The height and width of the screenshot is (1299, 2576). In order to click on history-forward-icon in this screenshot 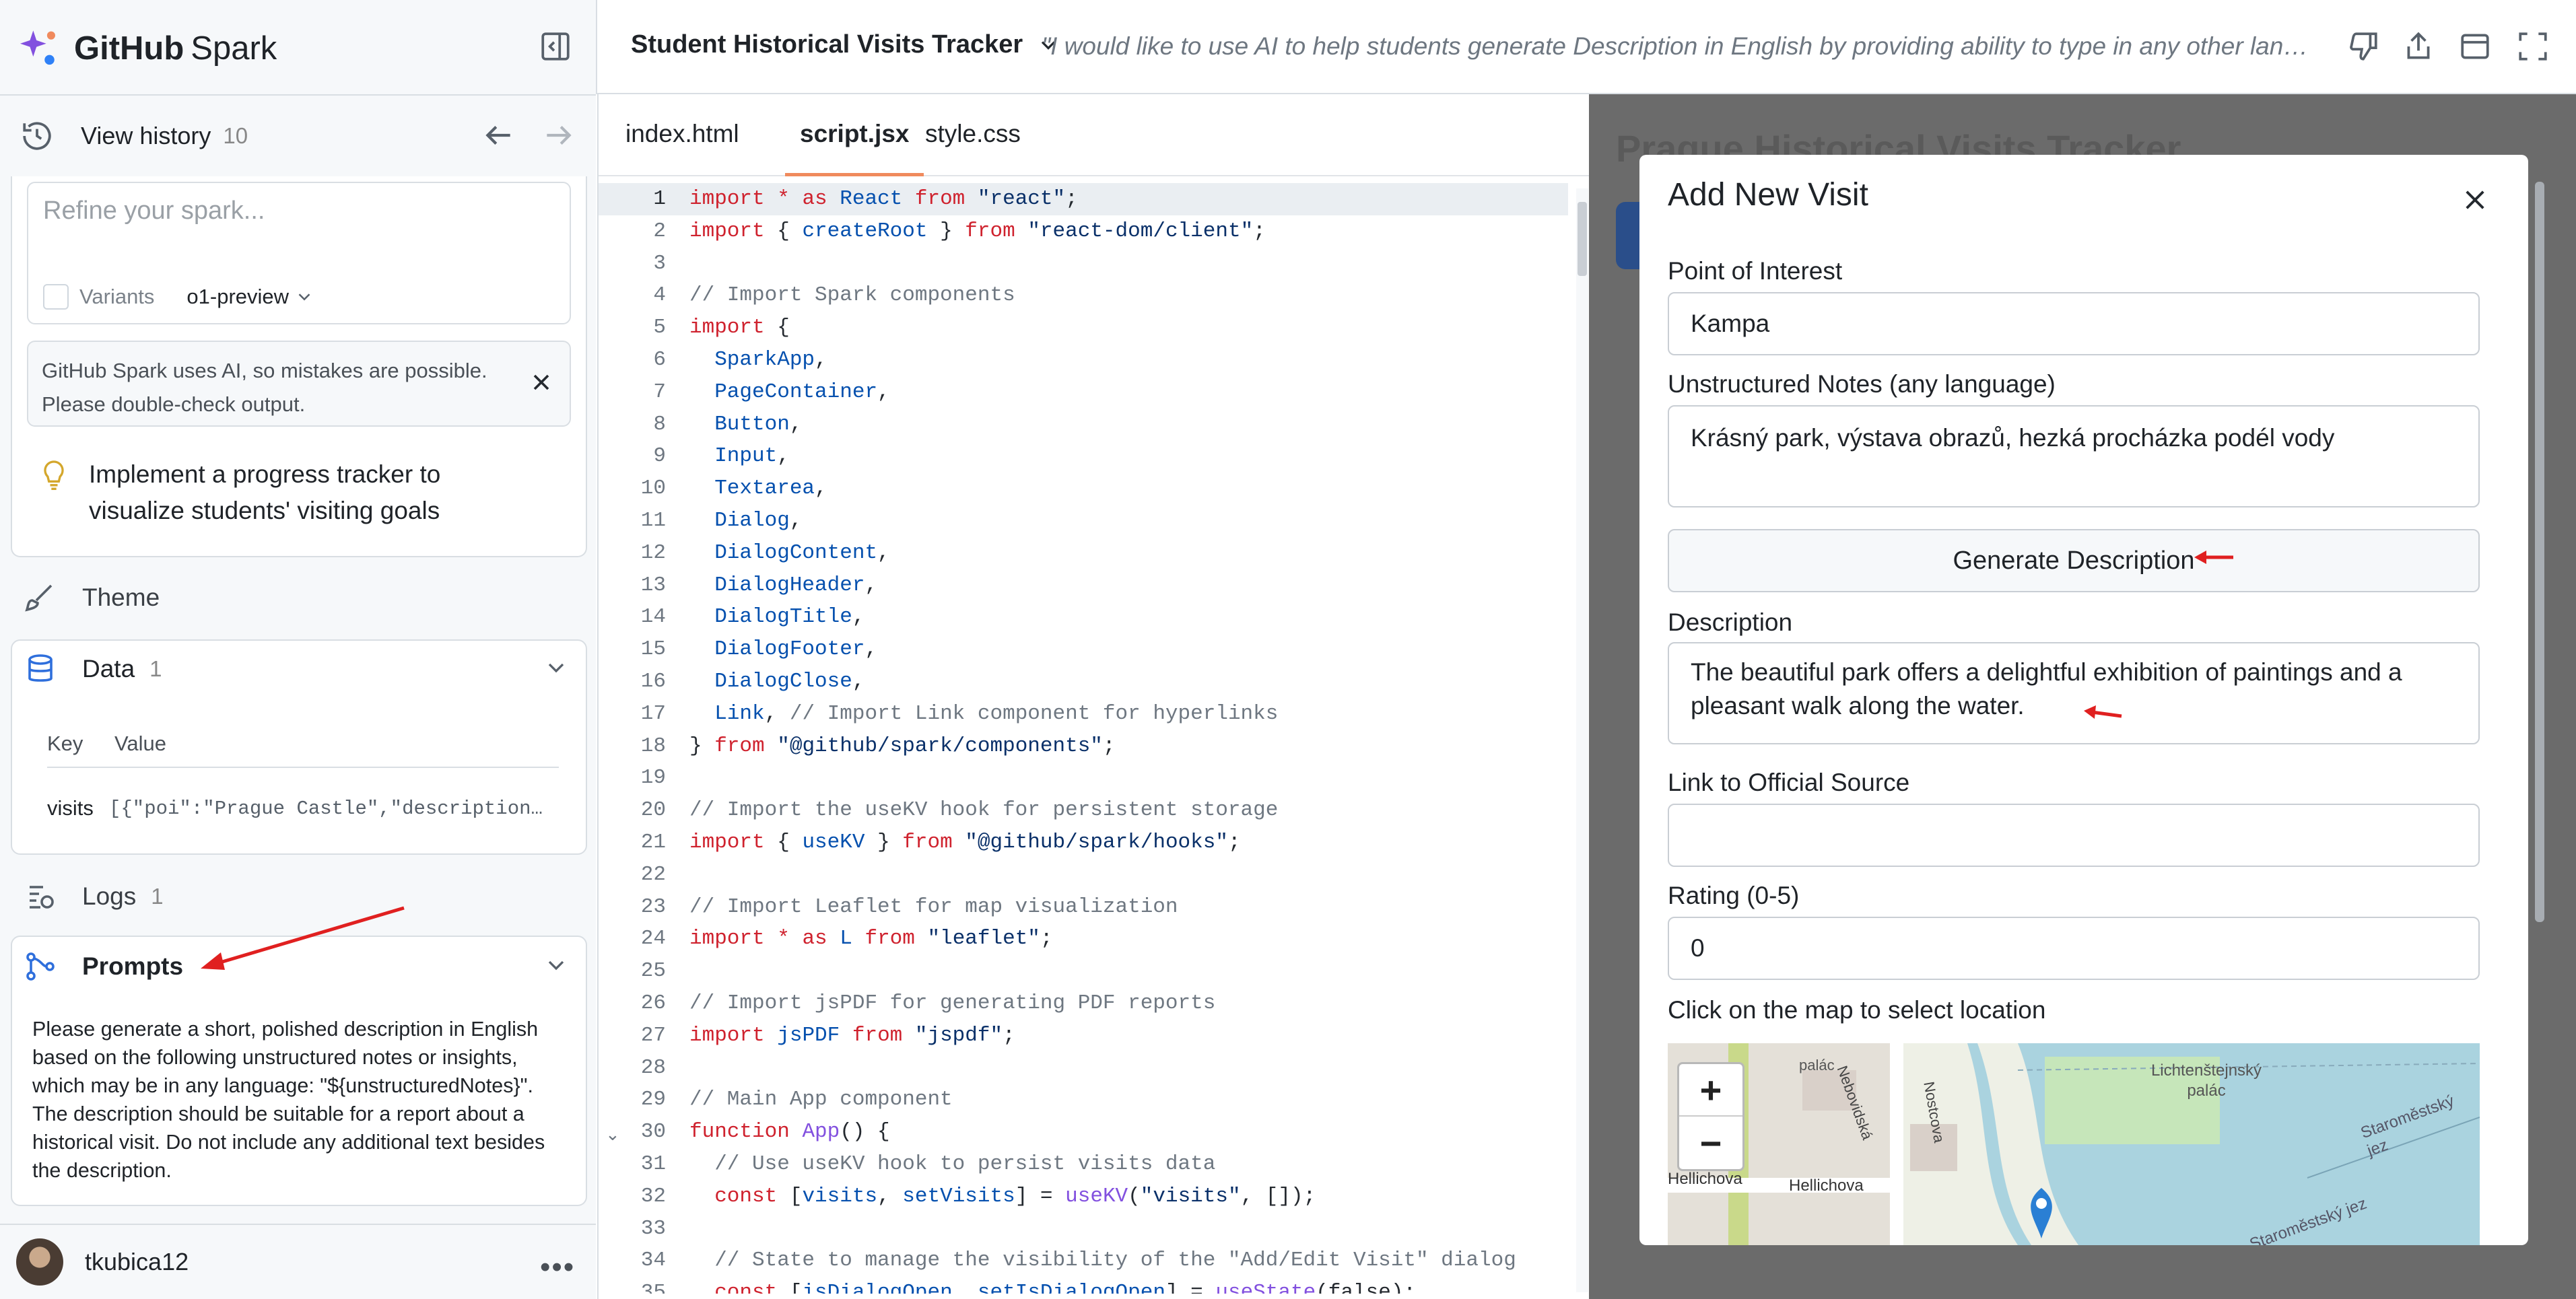, I will do `click(558, 135)`.